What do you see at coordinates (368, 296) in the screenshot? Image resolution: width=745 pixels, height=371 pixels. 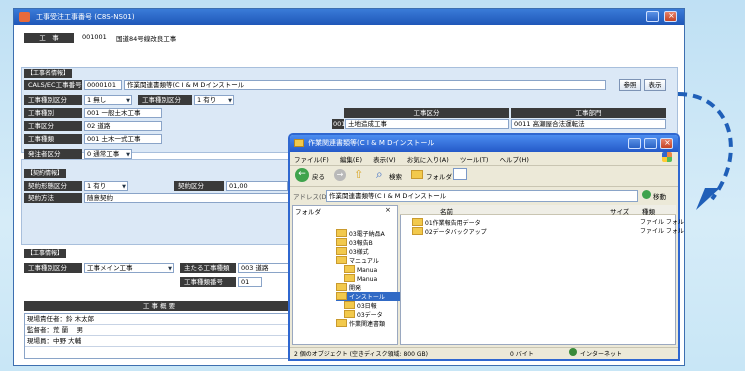 I see `tree-item-selected: インストール` at bounding box center [368, 296].